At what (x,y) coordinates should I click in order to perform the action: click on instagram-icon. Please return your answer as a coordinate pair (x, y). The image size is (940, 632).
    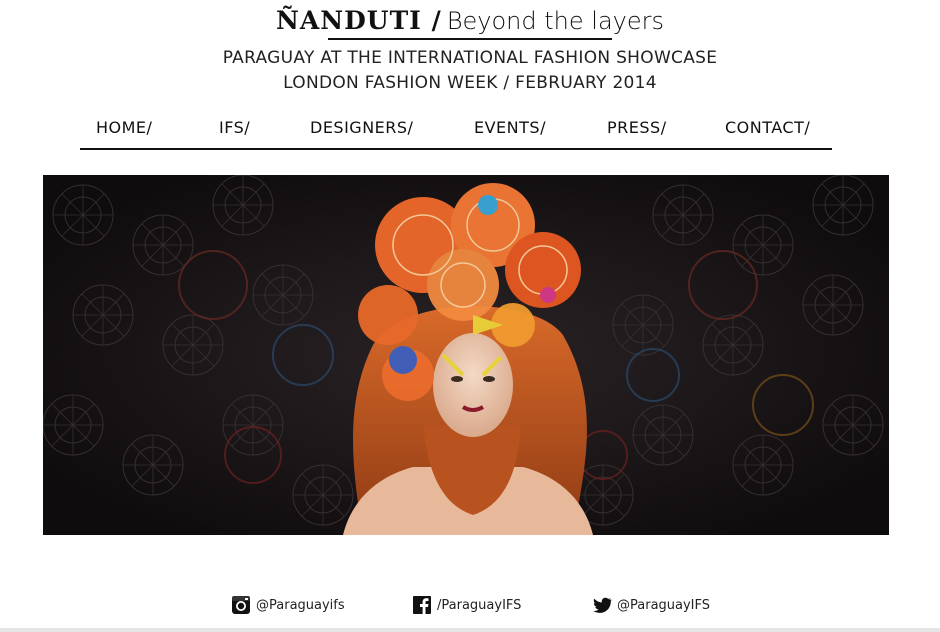
    Looking at the image, I should click on (241, 605).